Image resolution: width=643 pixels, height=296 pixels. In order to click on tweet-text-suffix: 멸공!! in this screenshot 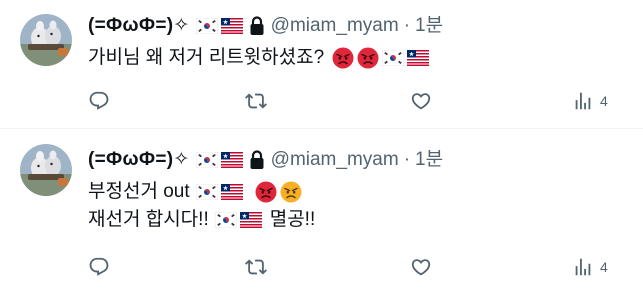, I will do `click(292, 219)`.